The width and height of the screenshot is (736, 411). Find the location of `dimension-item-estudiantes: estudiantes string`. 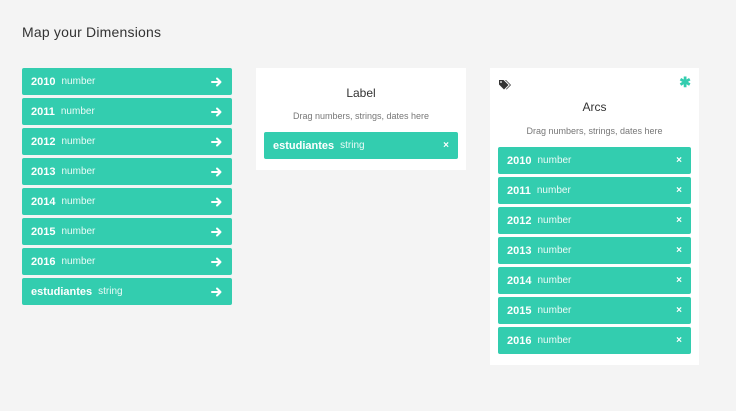

dimension-item-estudiantes: estudiantes string is located at coordinates (127, 291).